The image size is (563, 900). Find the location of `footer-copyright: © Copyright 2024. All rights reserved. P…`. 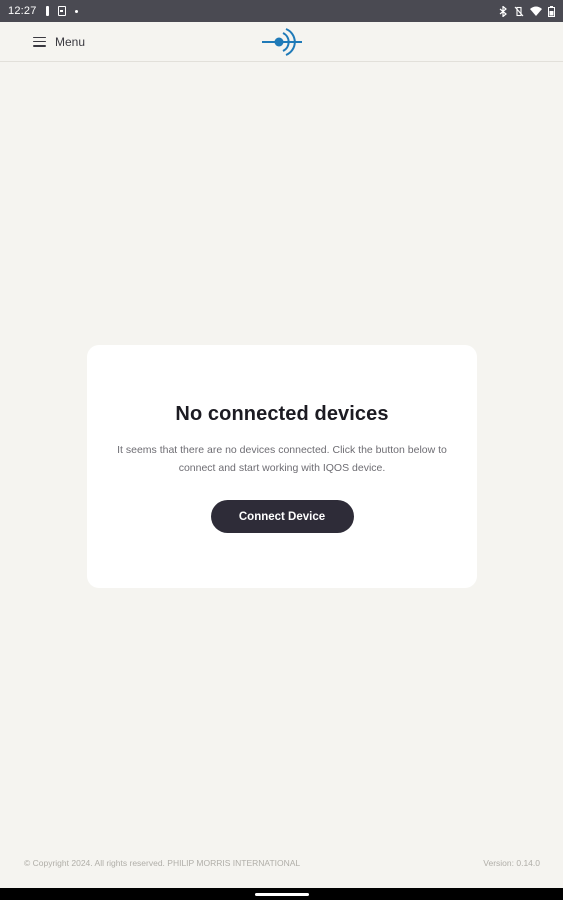

footer-copyright: © Copyright 2024. All rights reserved. P… is located at coordinates (162, 863).